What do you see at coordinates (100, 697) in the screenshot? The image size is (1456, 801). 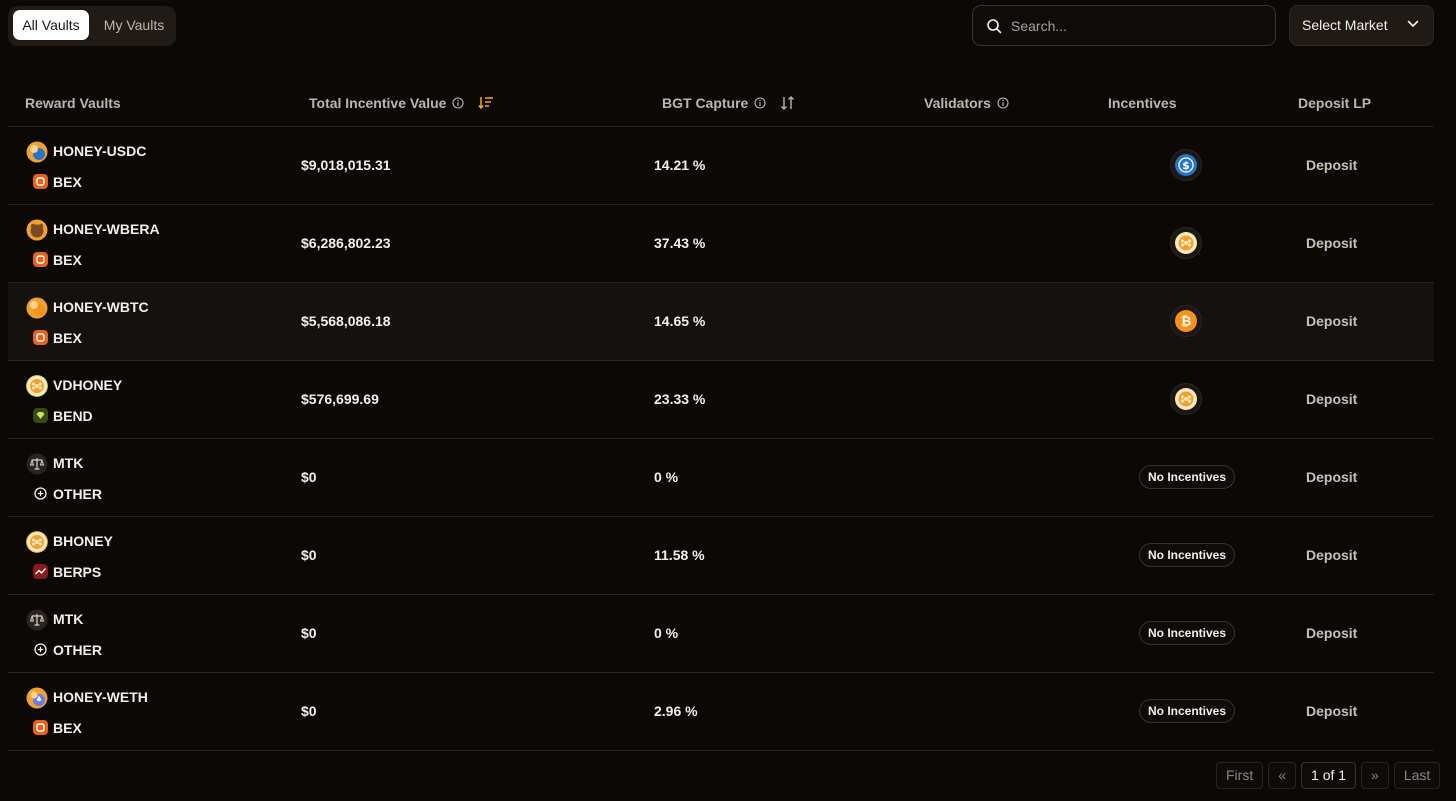 I see `vault-name: HONEY-WETH` at bounding box center [100, 697].